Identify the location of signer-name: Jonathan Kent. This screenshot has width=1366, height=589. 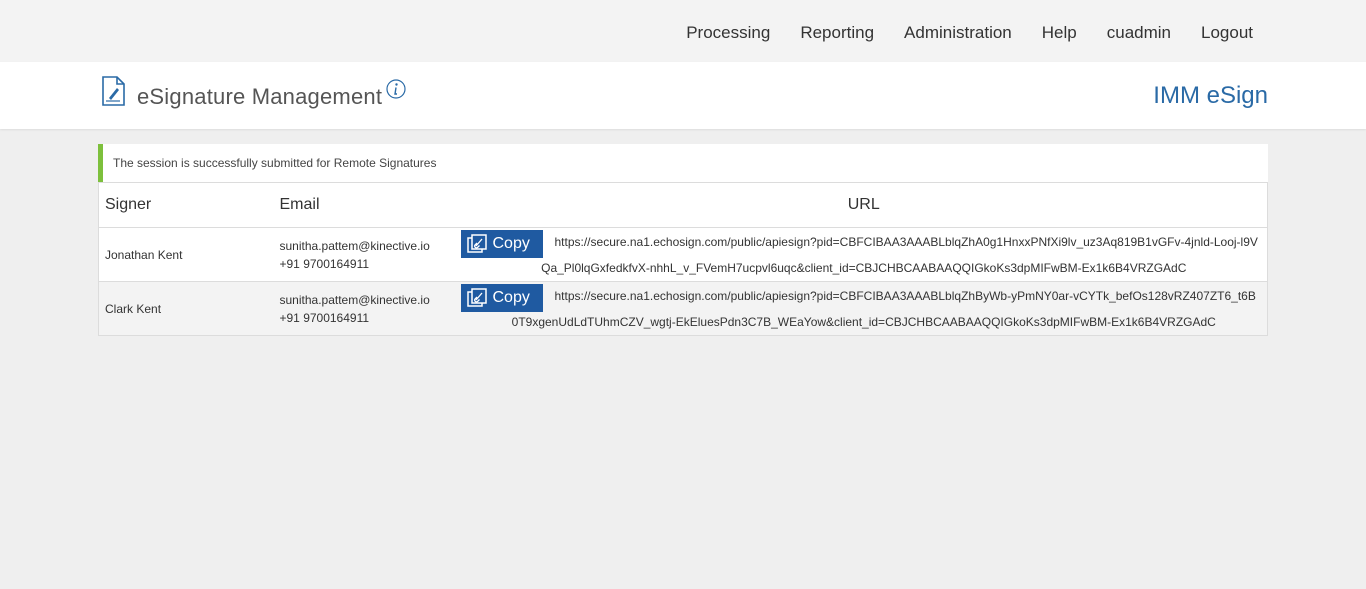
(186, 254).